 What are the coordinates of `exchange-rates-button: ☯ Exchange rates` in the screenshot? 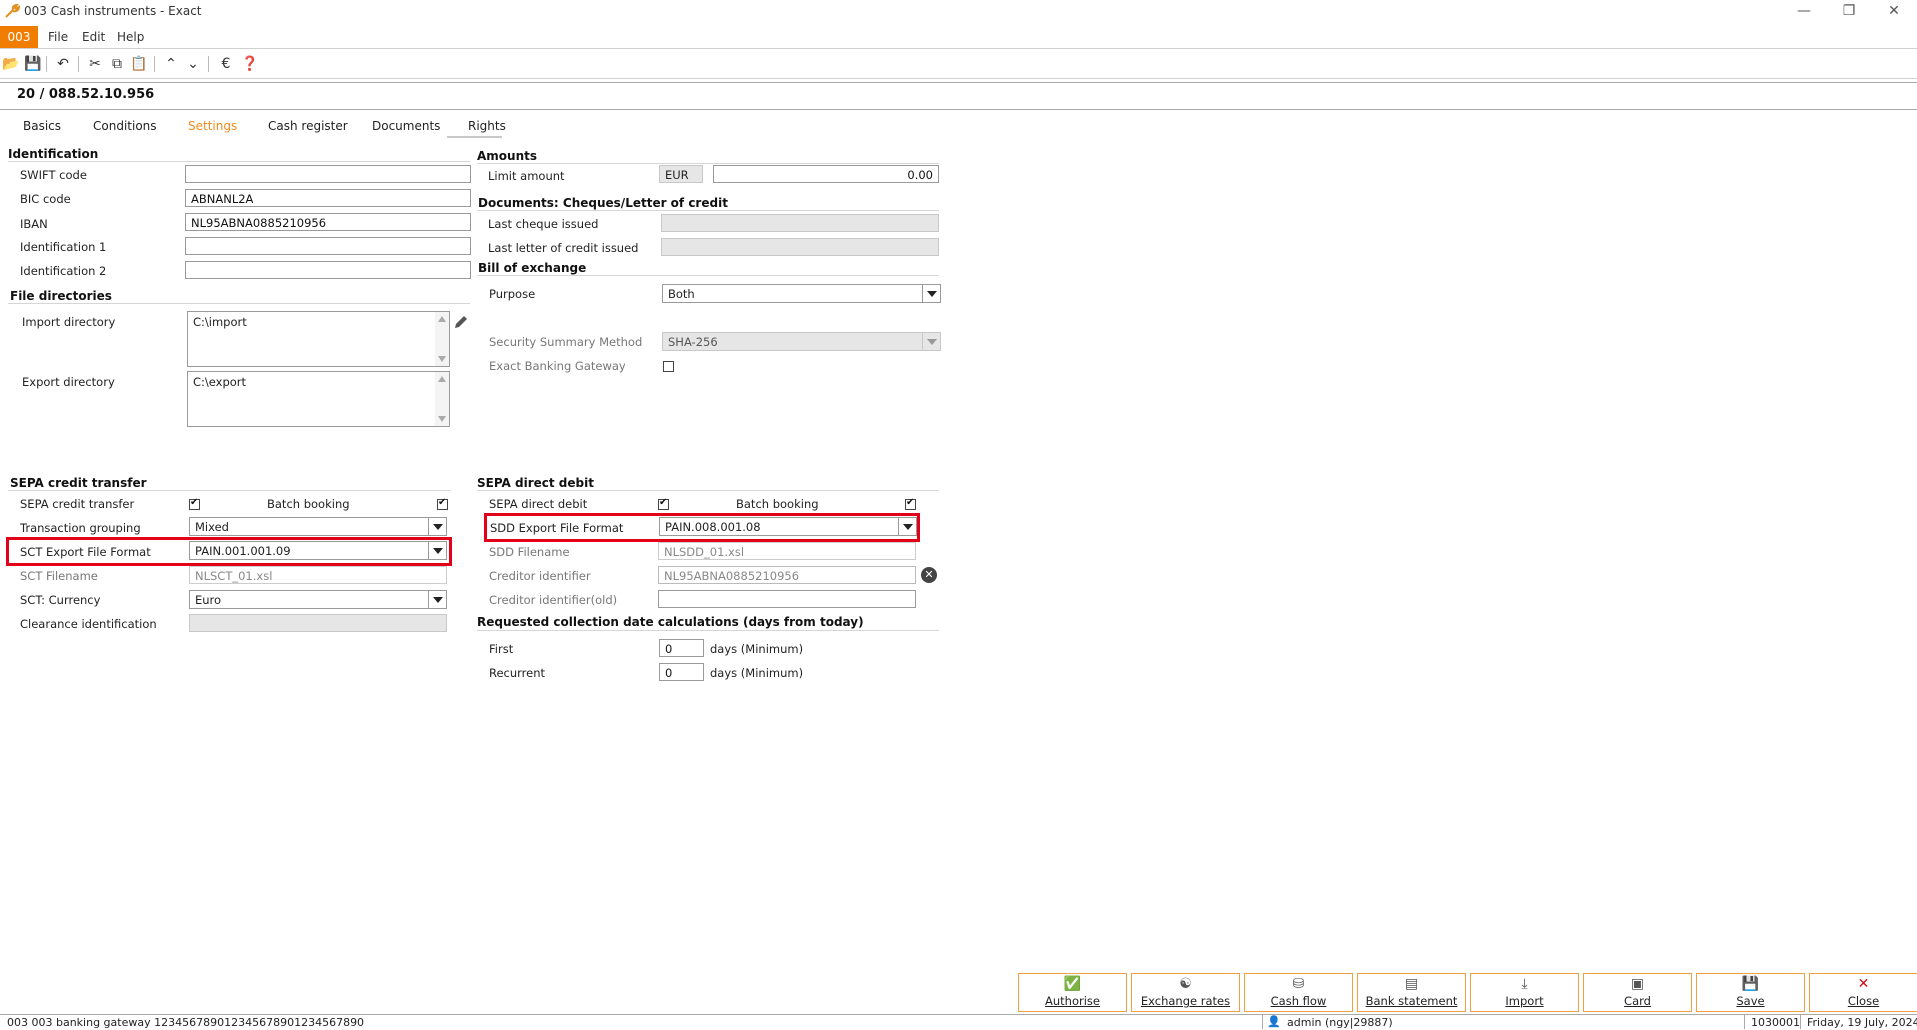 It's located at (1185, 992).